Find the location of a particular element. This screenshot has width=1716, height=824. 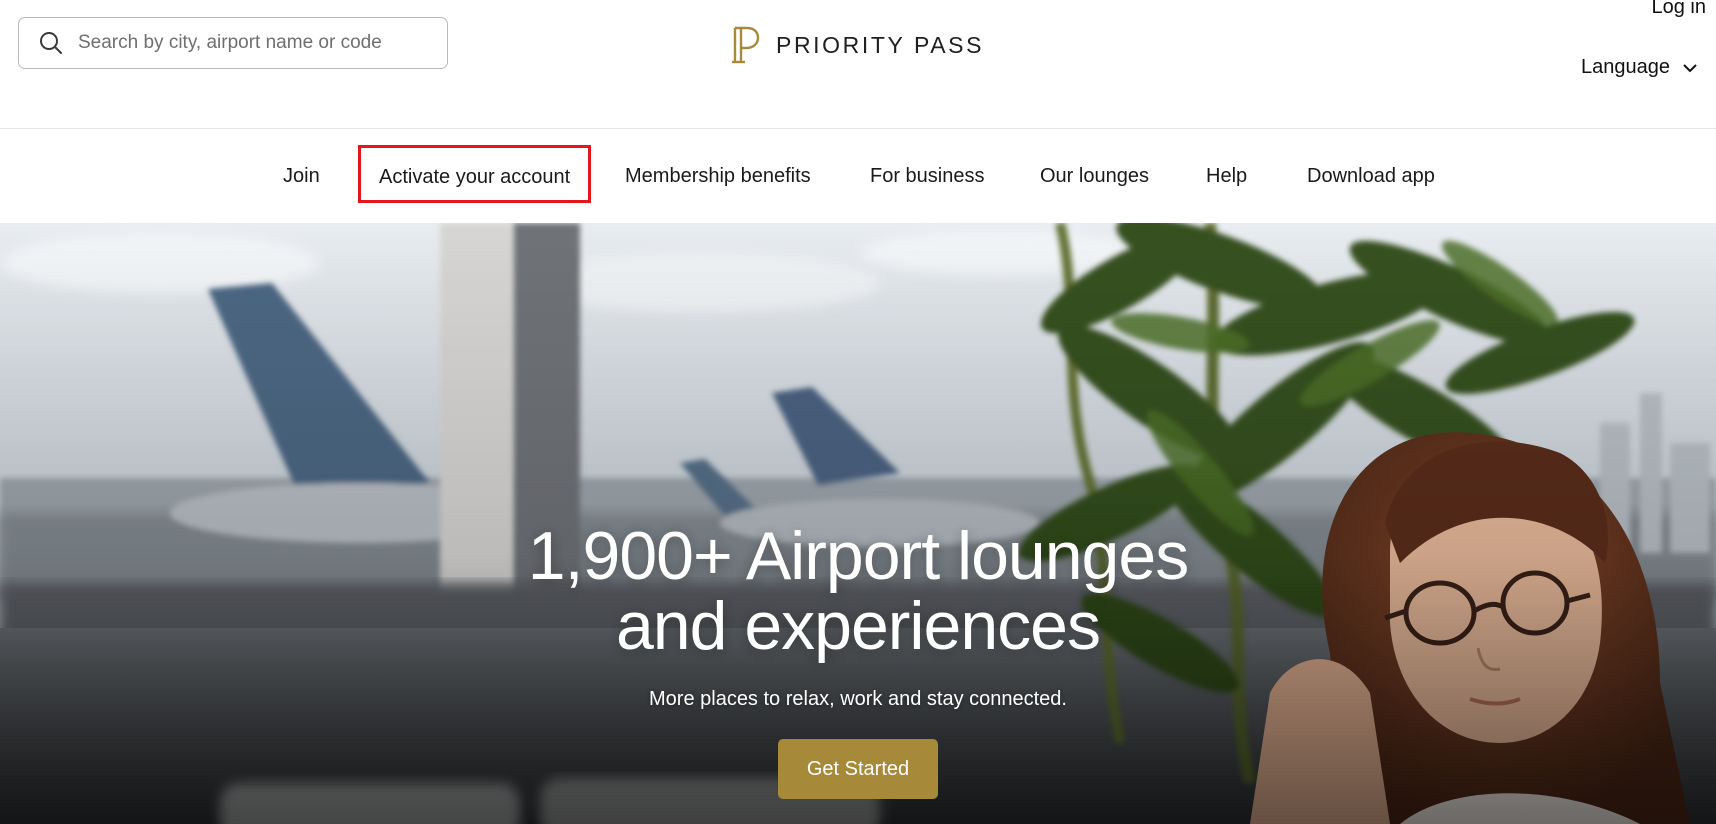

nav-item-activate-account: Activate your account is located at coordinates (475, 174).